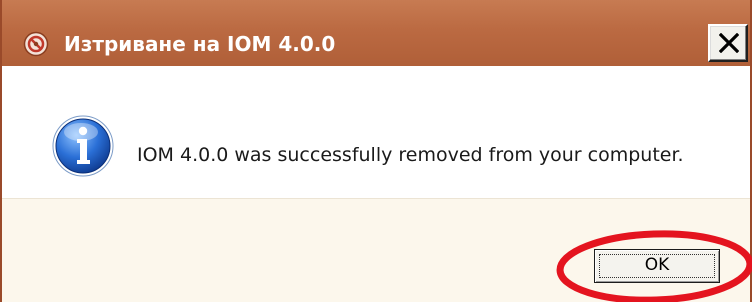 Image resolution: width=752 pixels, height=302 pixels. I want to click on ok-button: OK, so click(657, 266).